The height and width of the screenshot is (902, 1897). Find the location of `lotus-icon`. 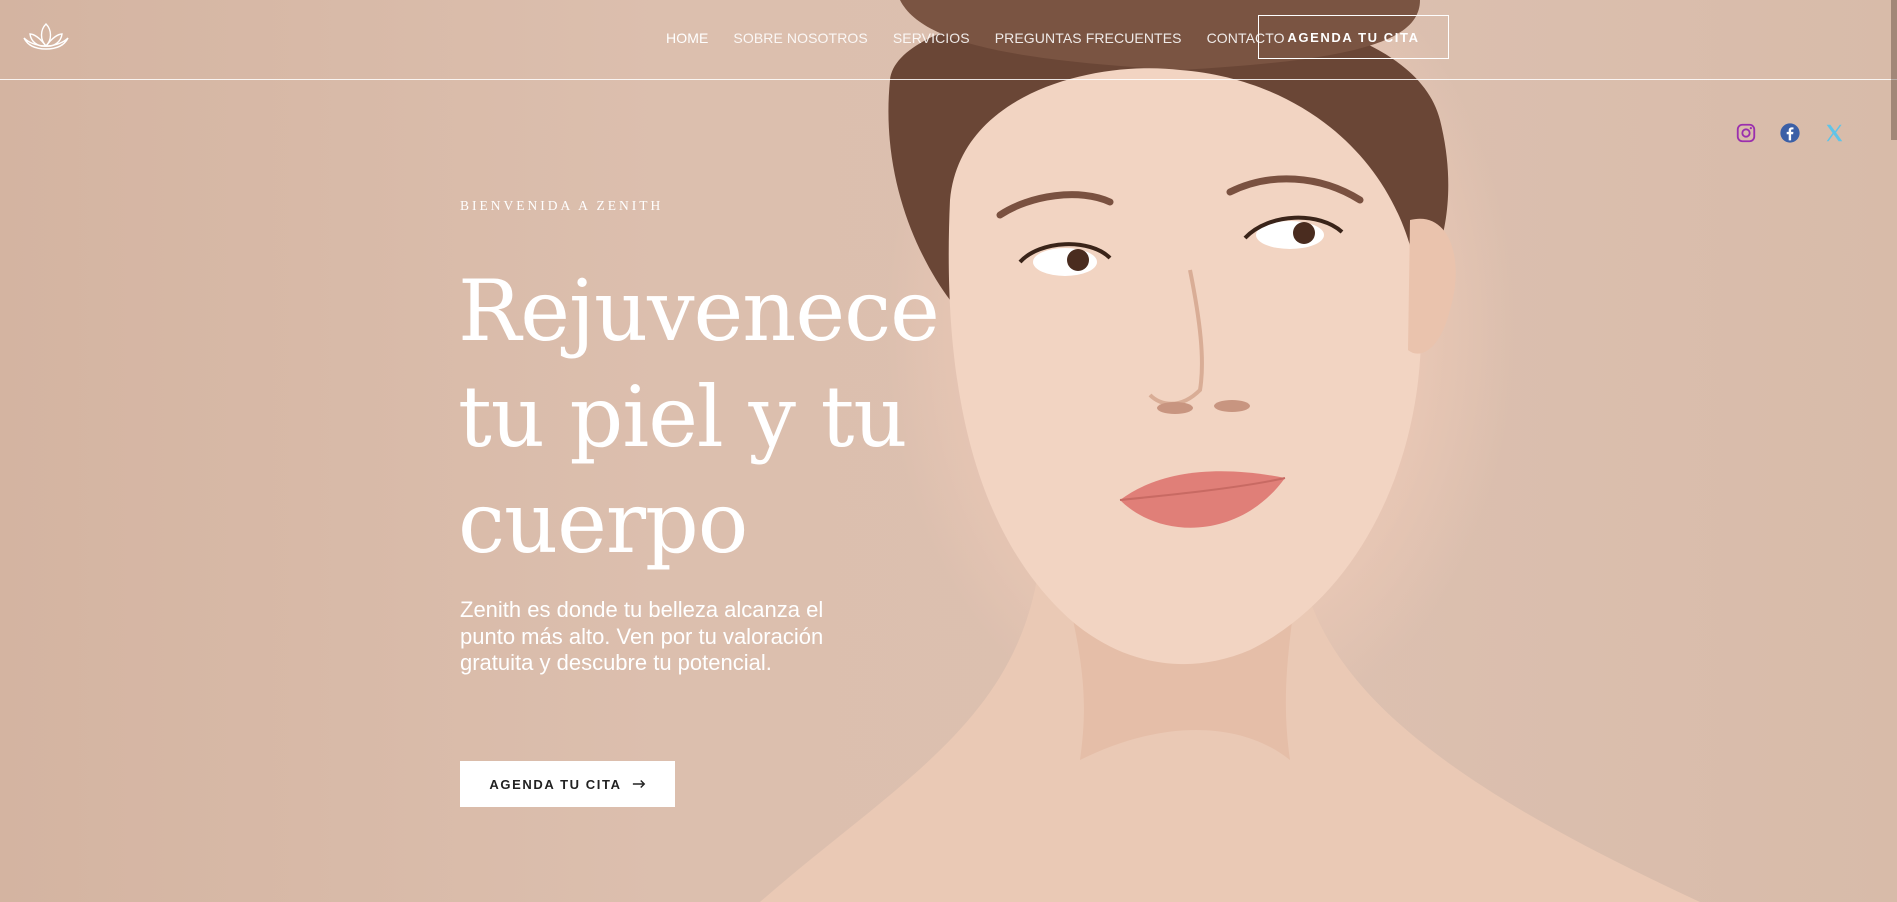

lotus-icon is located at coordinates (46, 36).